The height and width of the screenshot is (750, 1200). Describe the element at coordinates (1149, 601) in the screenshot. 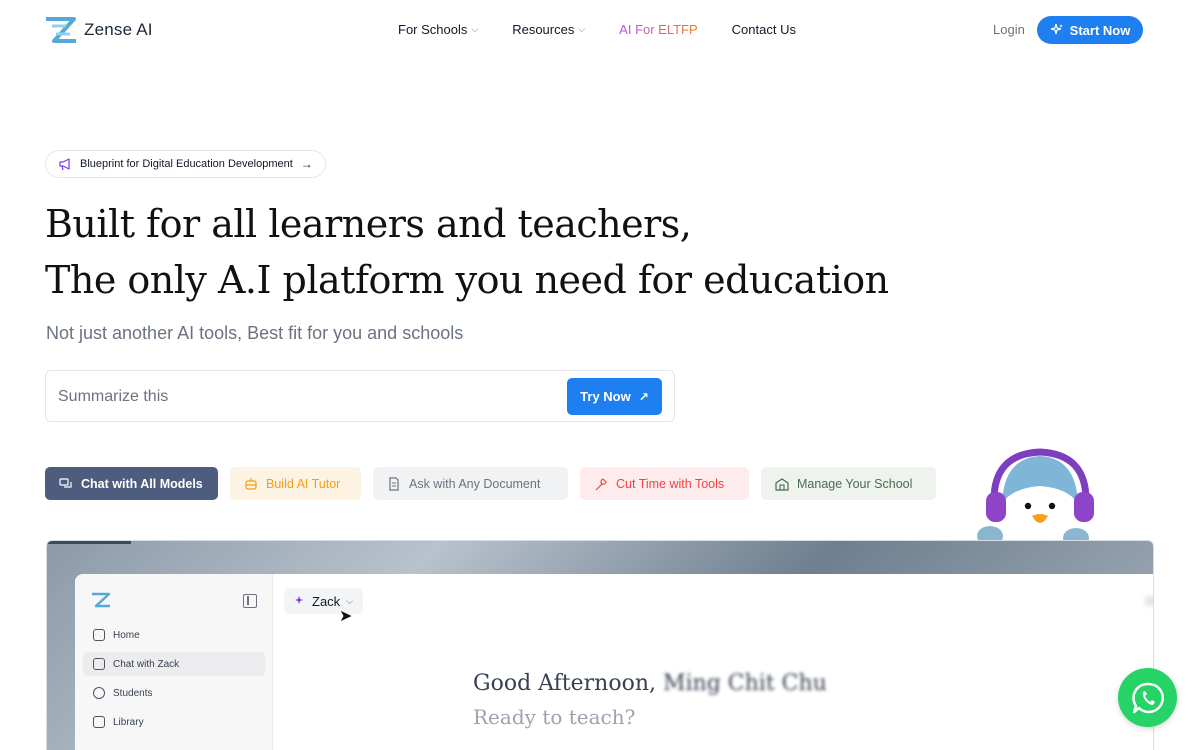

I see `user-menu-blurred` at that location.